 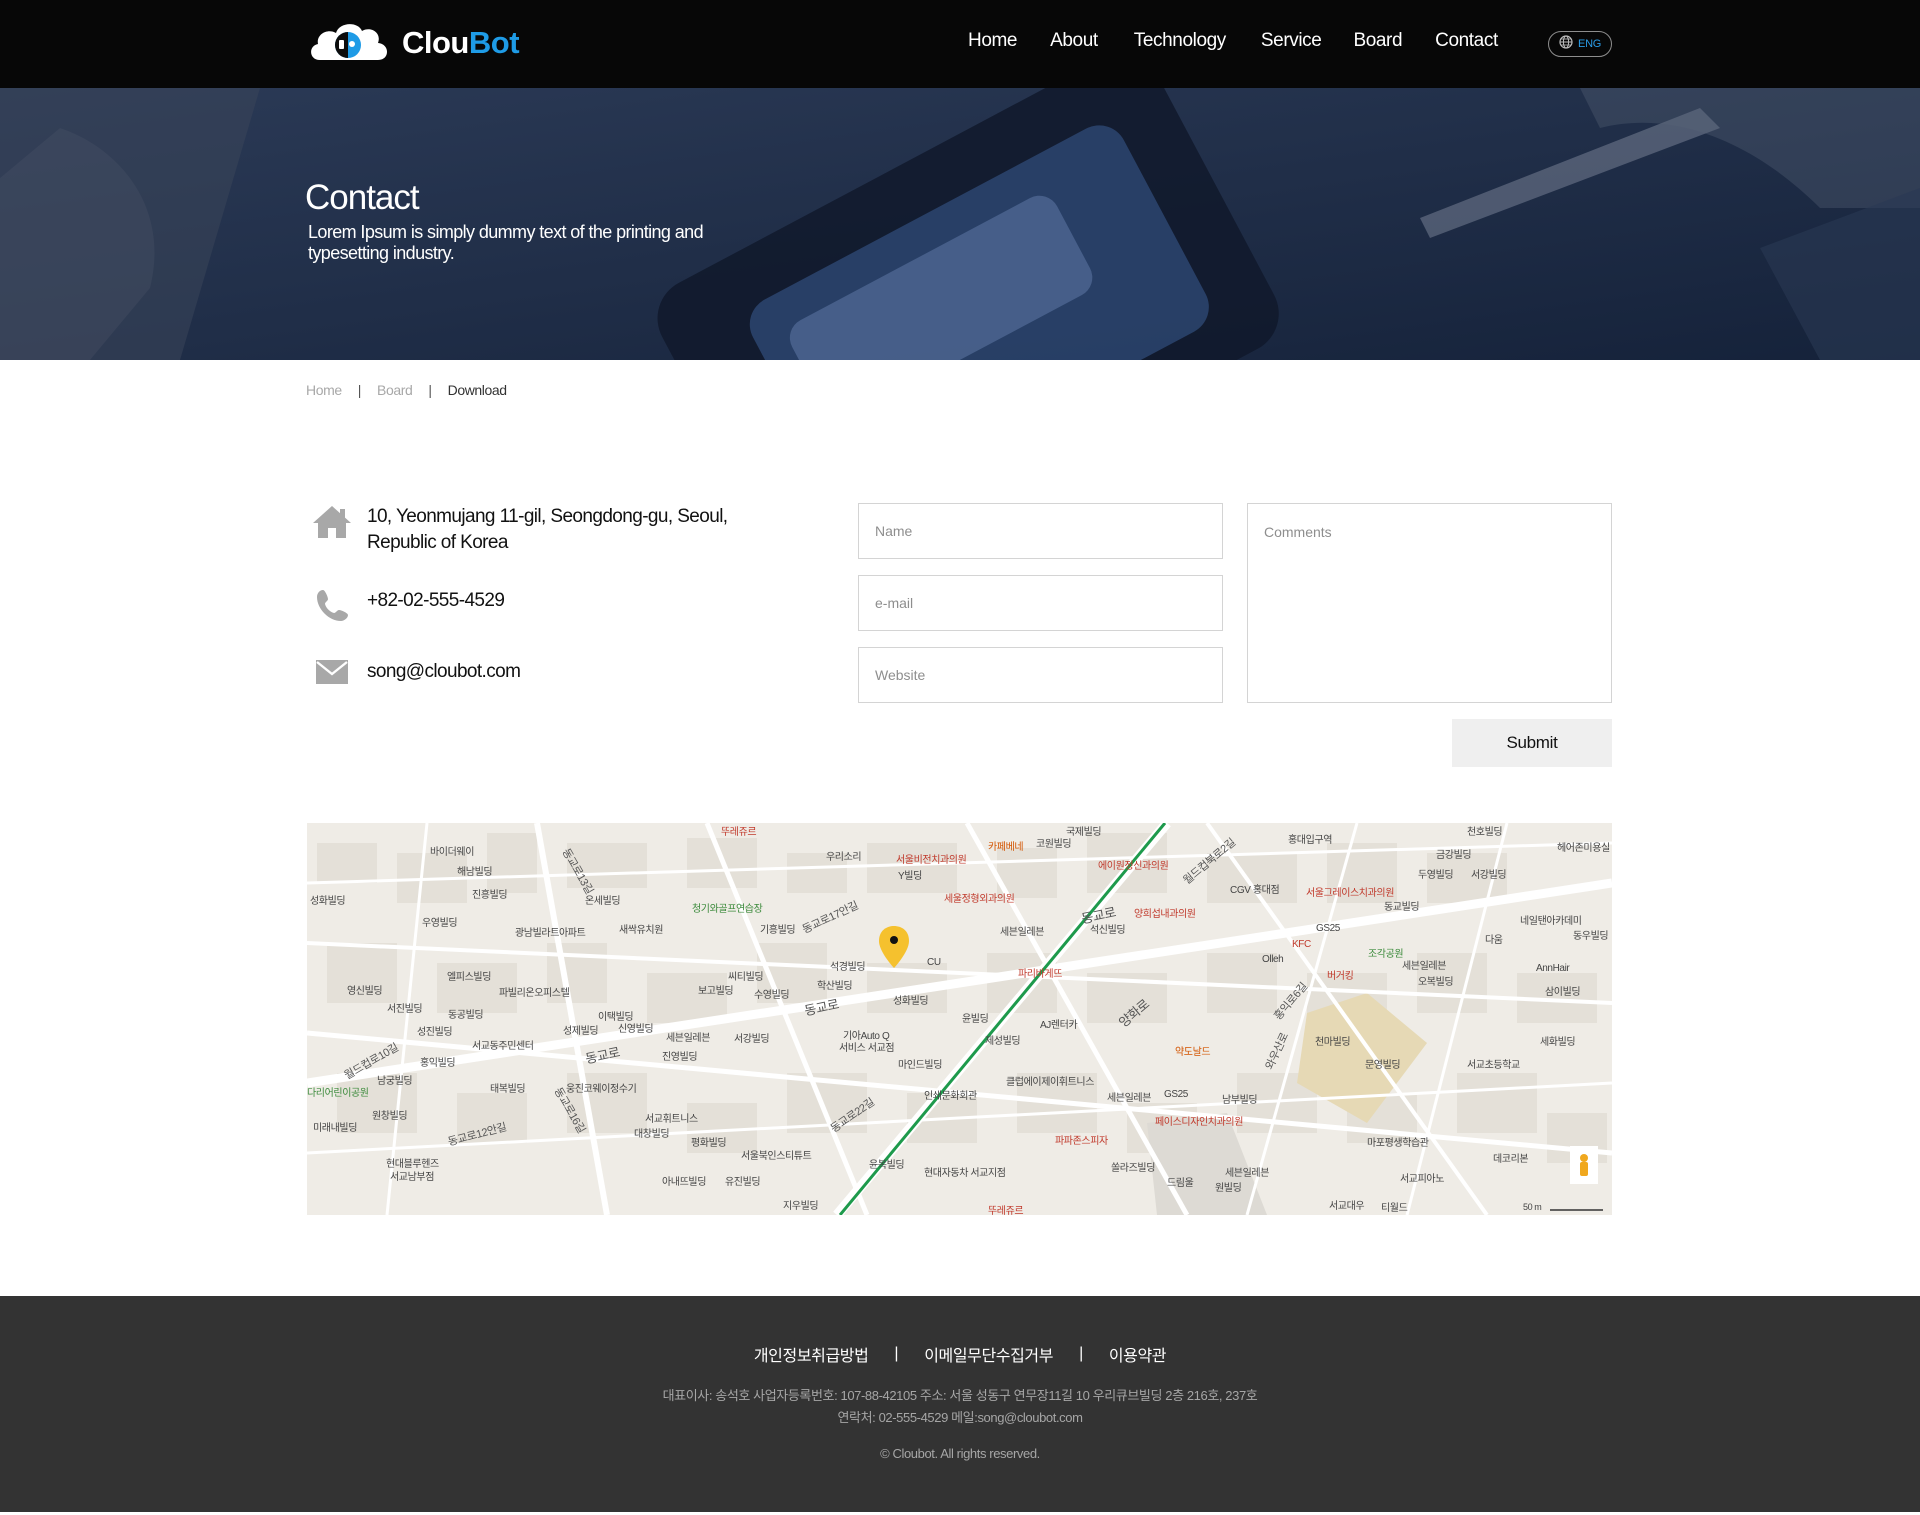 I want to click on map-label: 윤빌딩, so click(x=975, y=1019).